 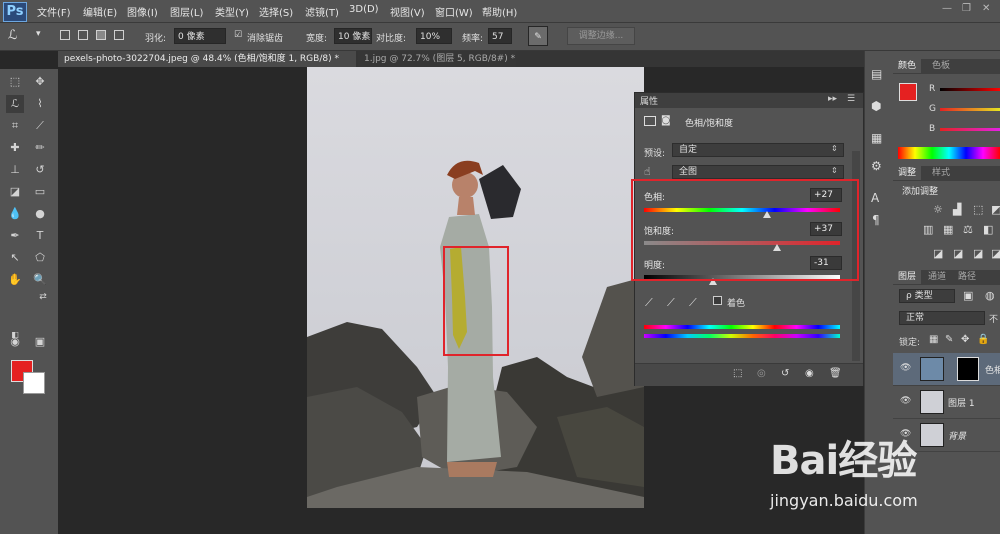 What do you see at coordinates (15, 342) in the screenshot?
I see `quick-mask-mode-icon: ◉` at bounding box center [15, 342].